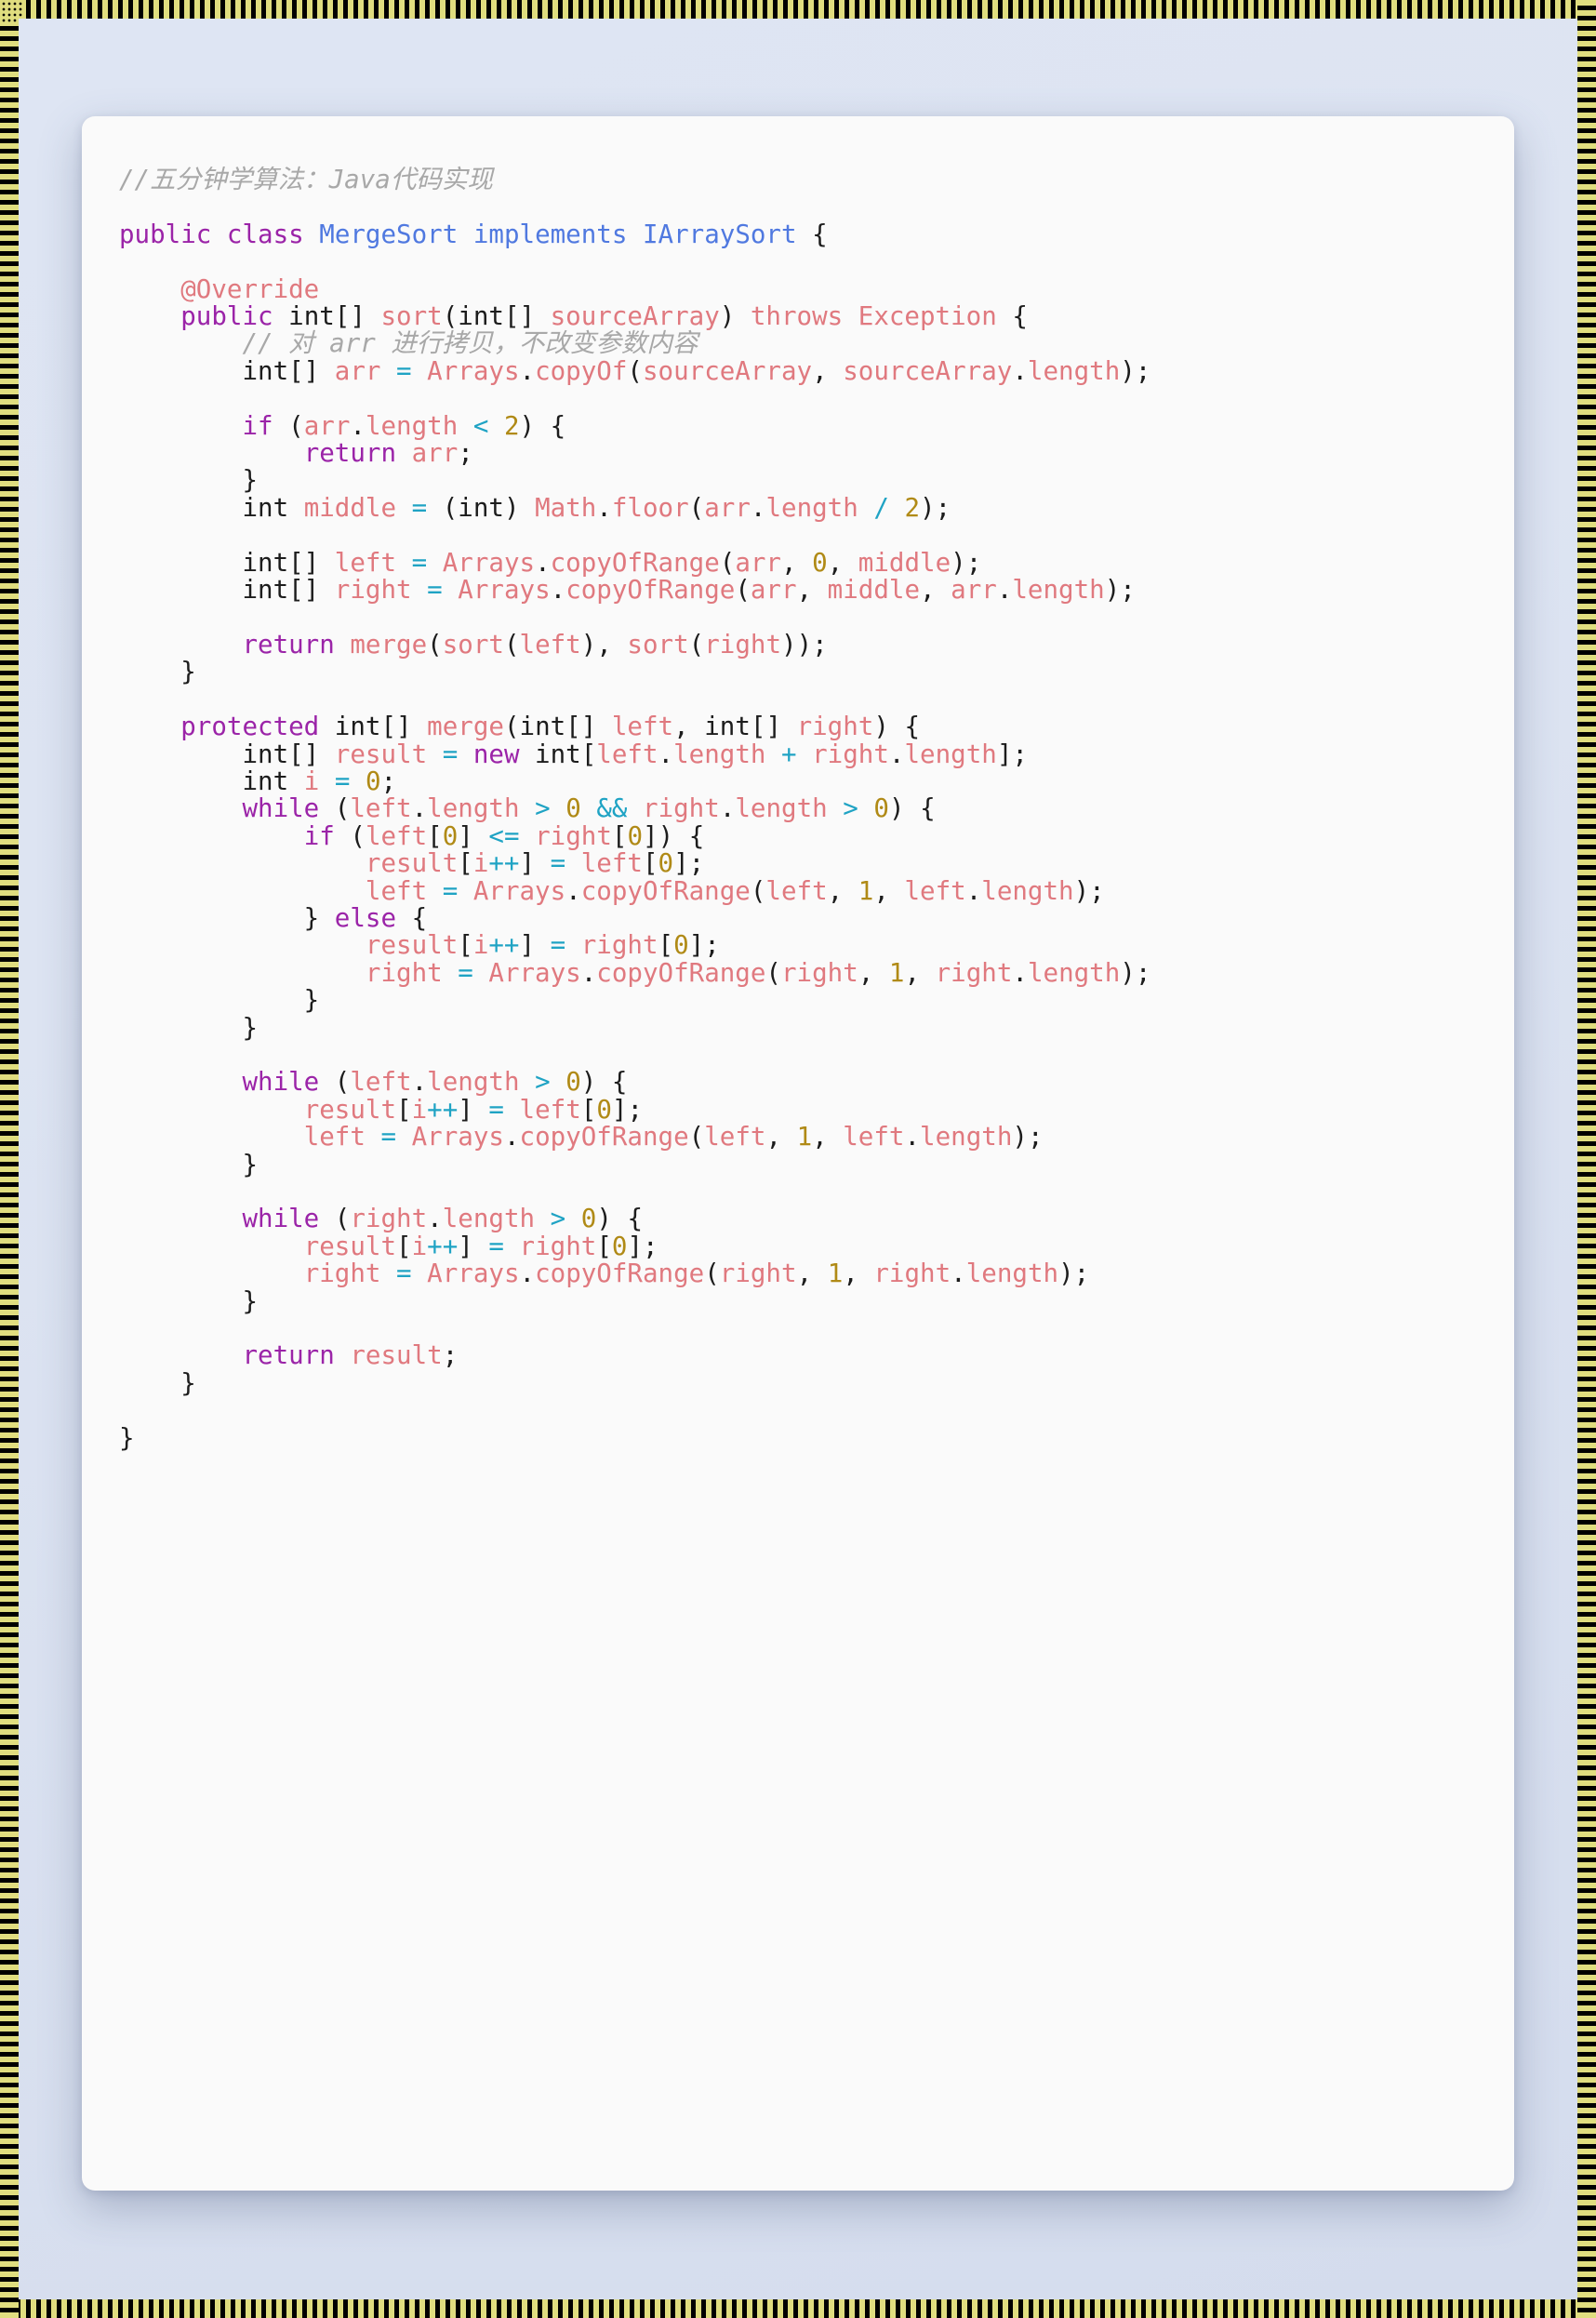 Image resolution: width=1596 pixels, height=2318 pixels. Describe the element at coordinates (720, 234) in the screenshot. I see `interface-name-token: IArraySort` at that location.